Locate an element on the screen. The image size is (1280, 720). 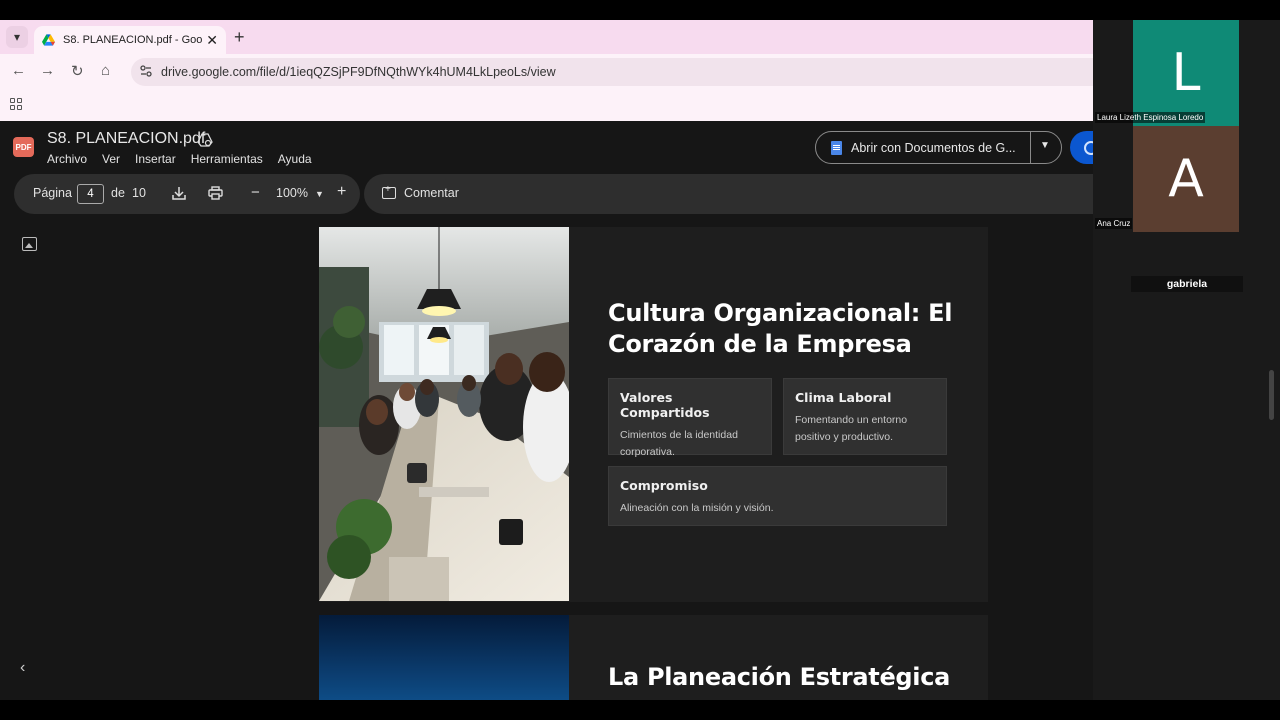
pdf-page-5: La Planeación Estratégica is located at coordinates (653, 657).